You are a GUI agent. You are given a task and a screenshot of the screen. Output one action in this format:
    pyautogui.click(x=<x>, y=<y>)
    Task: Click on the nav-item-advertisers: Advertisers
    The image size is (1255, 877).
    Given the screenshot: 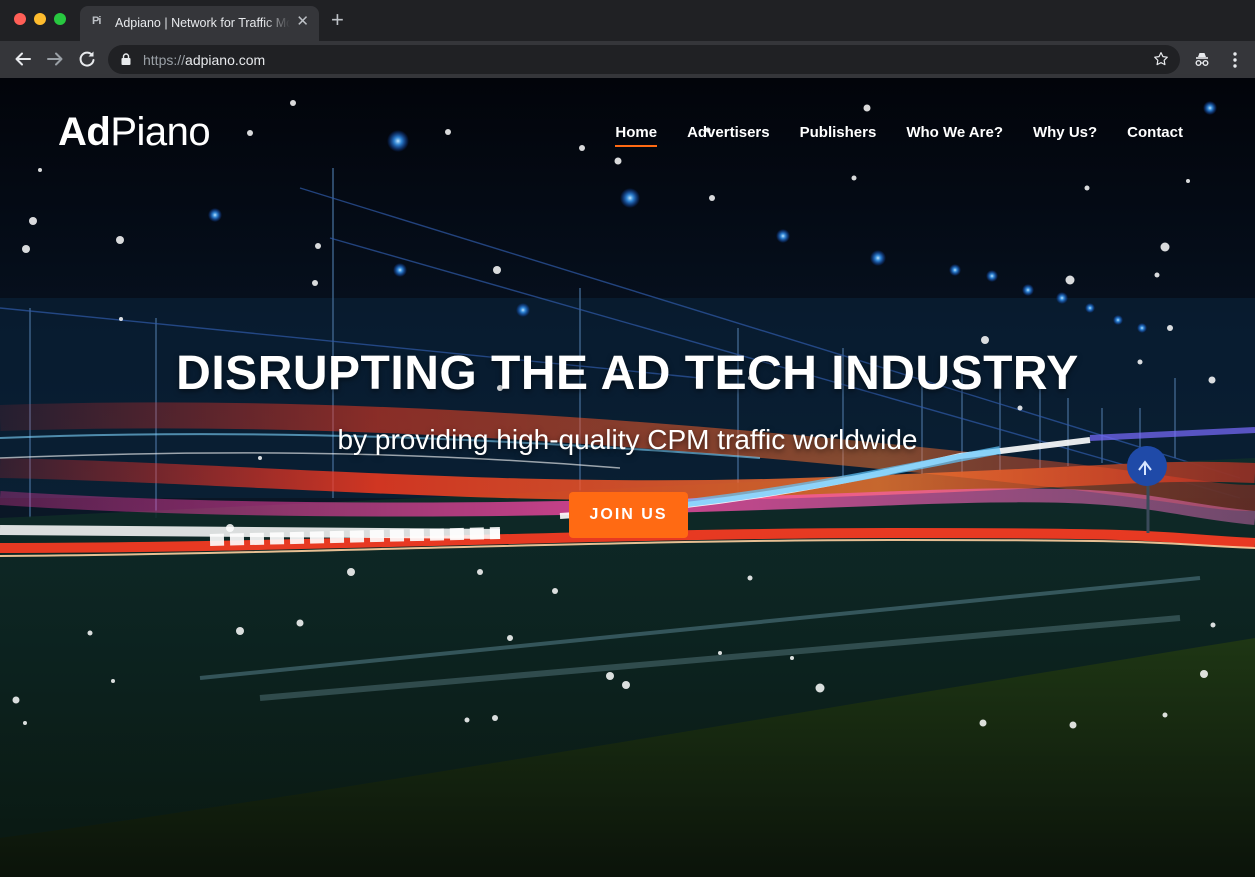 What is the action you would take?
    pyautogui.click(x=728, y=134)
    